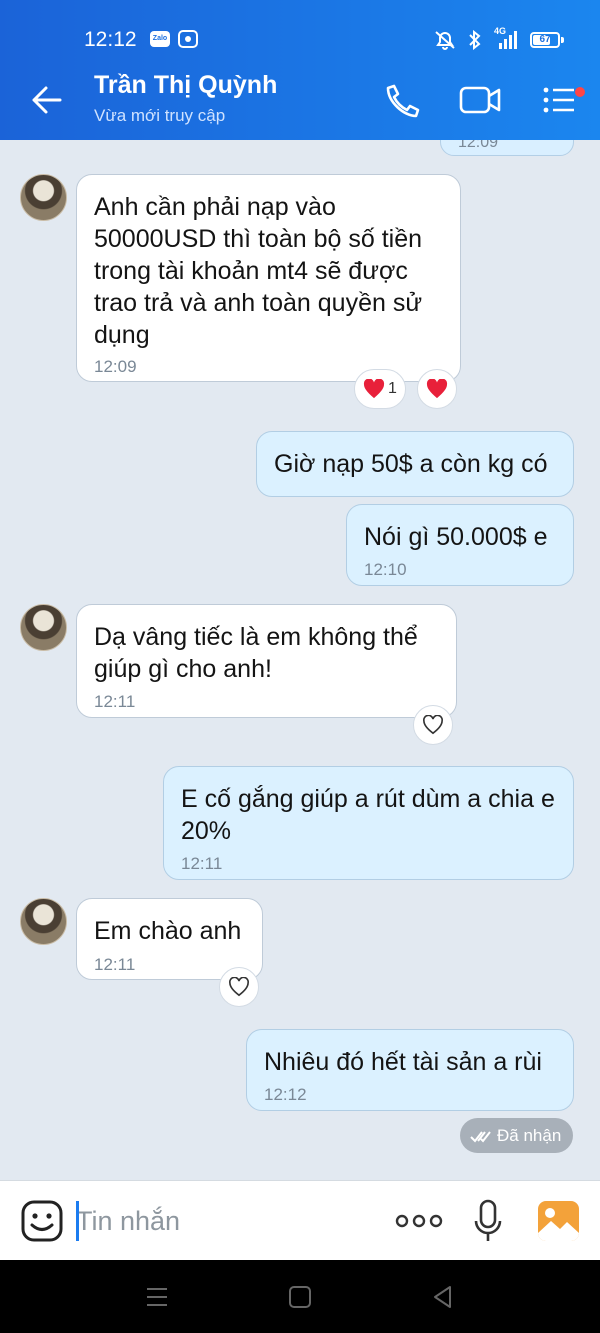  I want to click on battery-tip, so click(562, 40).